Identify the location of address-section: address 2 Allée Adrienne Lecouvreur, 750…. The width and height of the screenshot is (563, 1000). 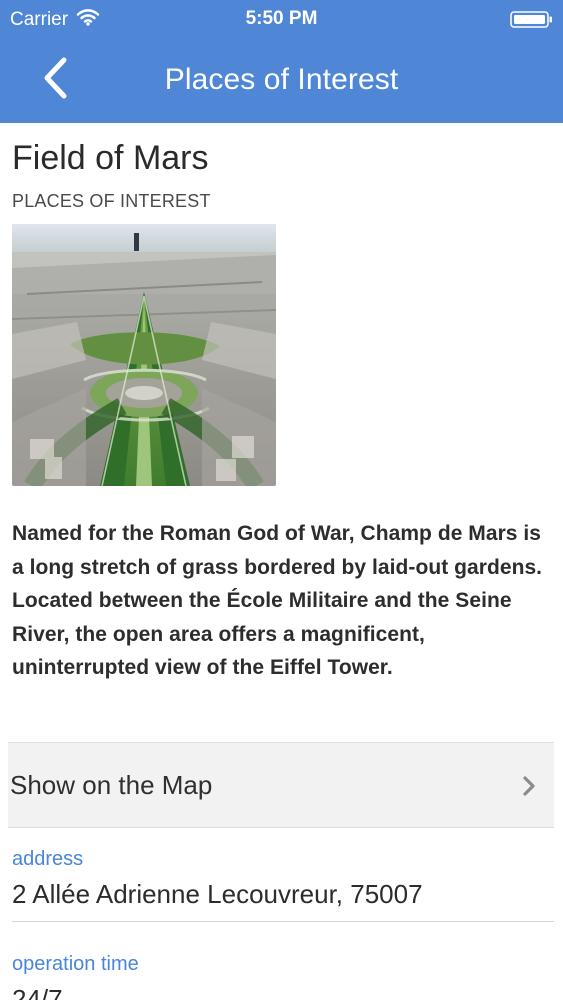
(283, 878).